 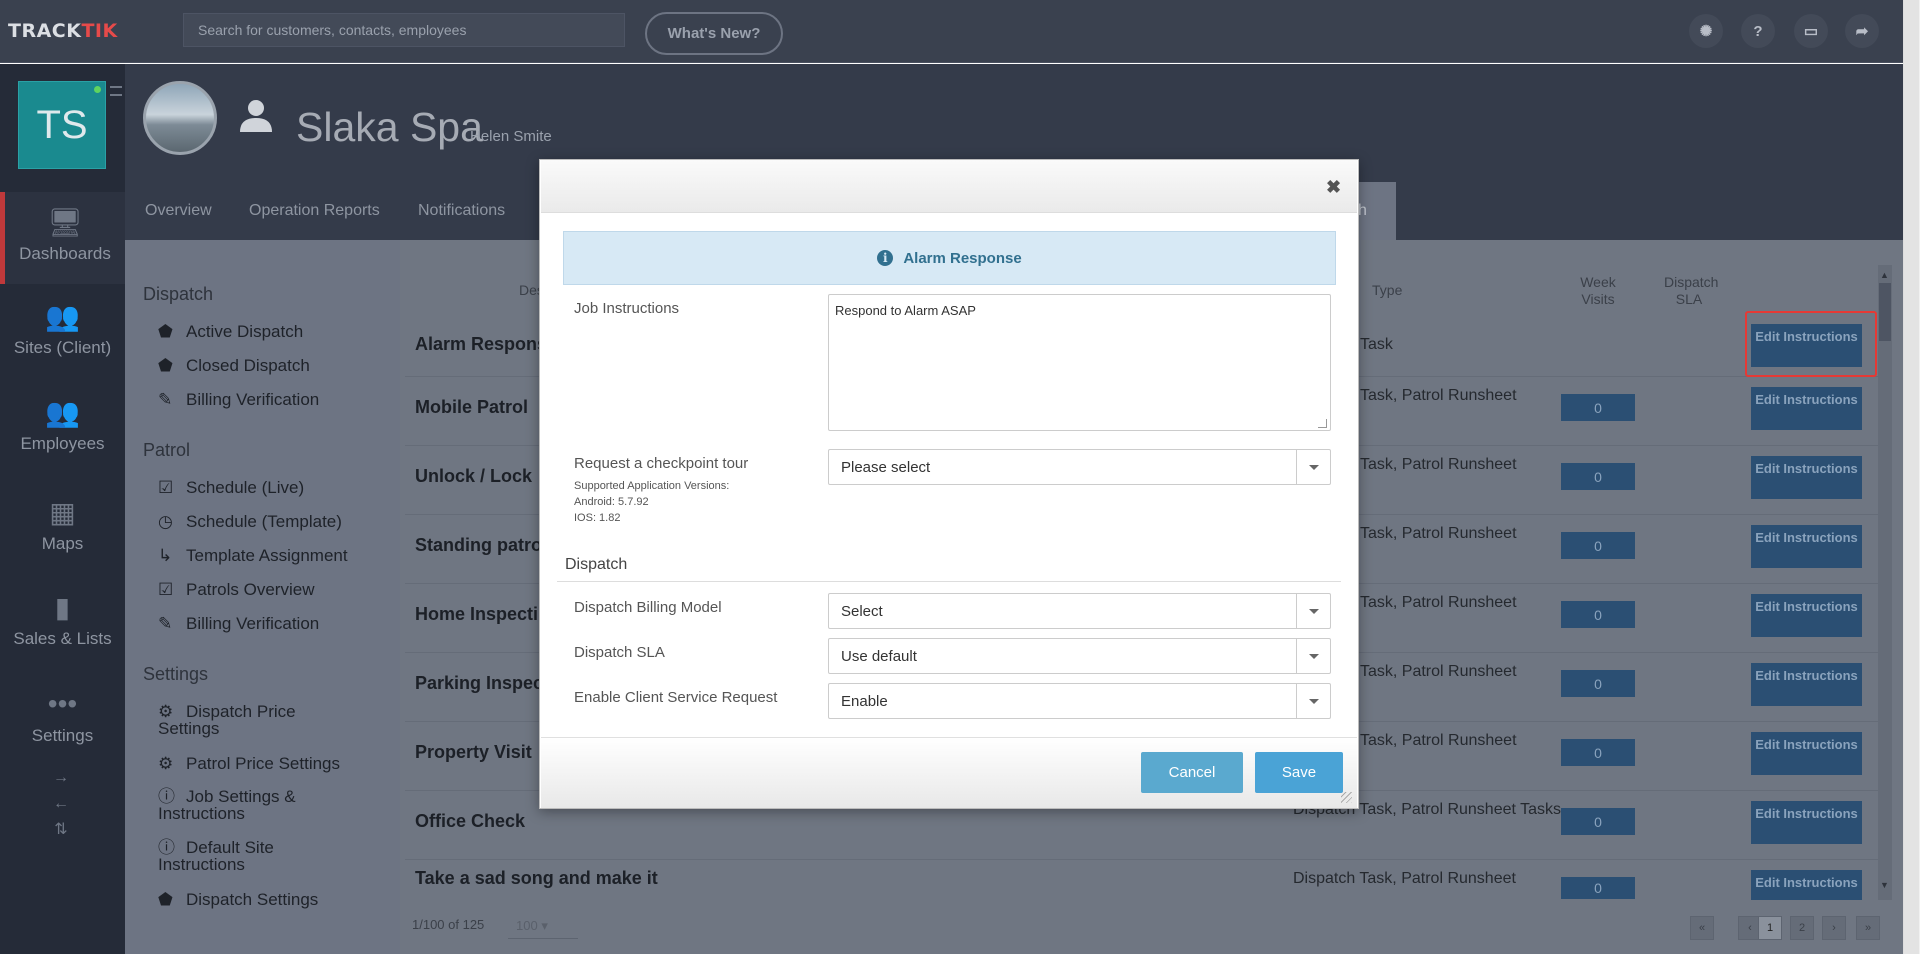 What do you see at coordinates (1079, 701) in the screenshot?
I see `client-service-request-select: Enable` at bounding box center [1079, 701].